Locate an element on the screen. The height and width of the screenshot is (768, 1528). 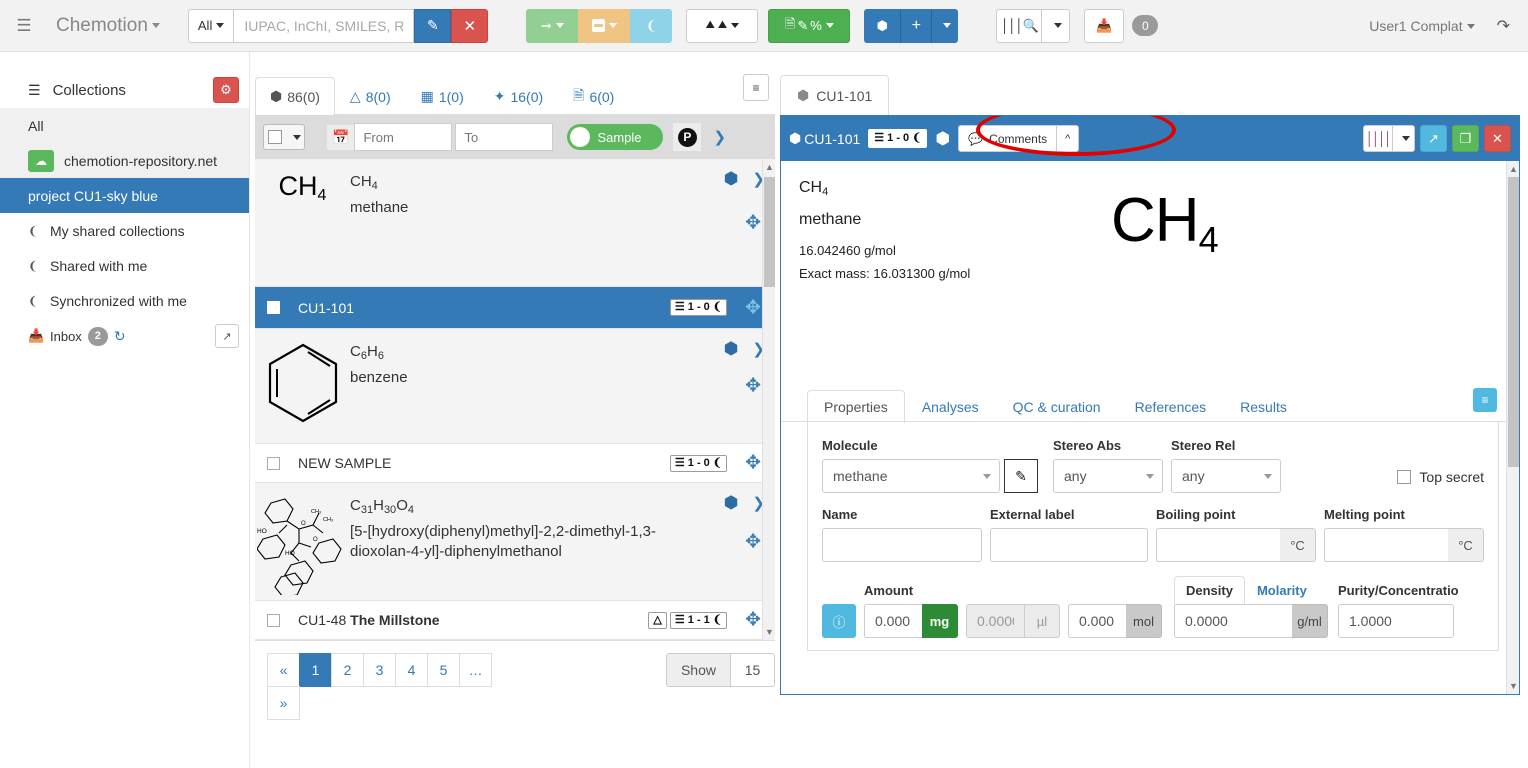
amount-mass-unit: mg is located at coordinates (940, 621).